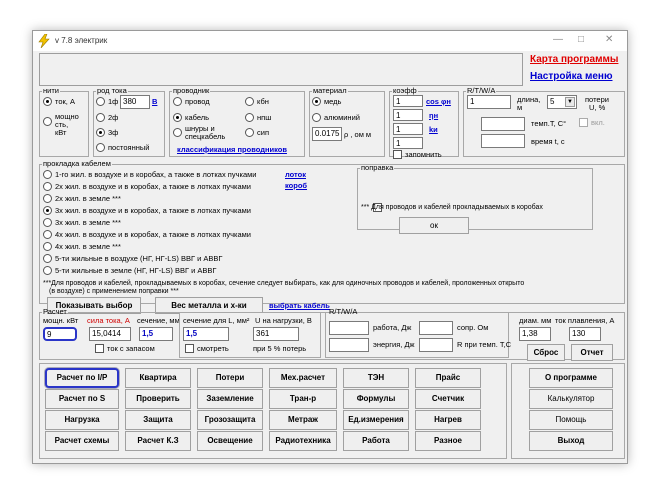 The height and width of the screenshot is (499, 659). What do you see at coordinates (47, 210) in the screenshot?
I see `laying-opt-4-radio` at bounding box center [47, 210].